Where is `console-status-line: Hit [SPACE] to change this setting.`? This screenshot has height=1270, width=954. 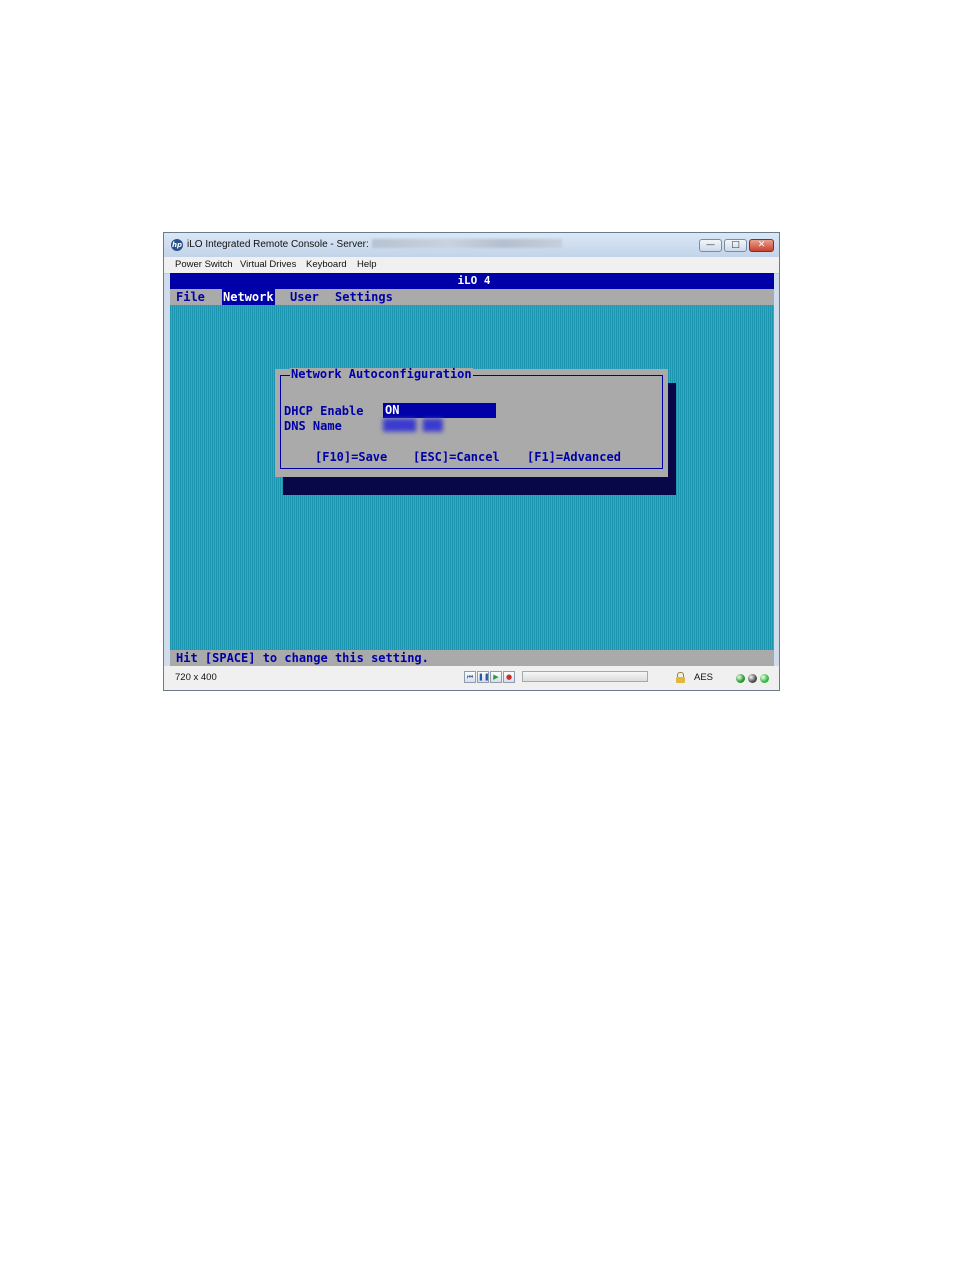
console-status-line: Hit [SPACE] to change this setting. is located at coordinates (472, 658).